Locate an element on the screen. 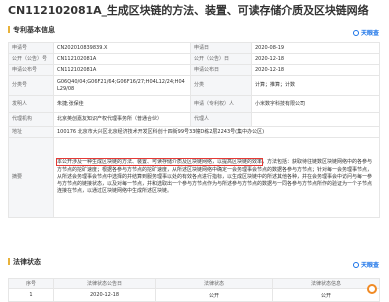 The height and width of the screenshot is (302, 389). inventor-value: 朱捷;张保佳 is located at coordinates (122, 104).